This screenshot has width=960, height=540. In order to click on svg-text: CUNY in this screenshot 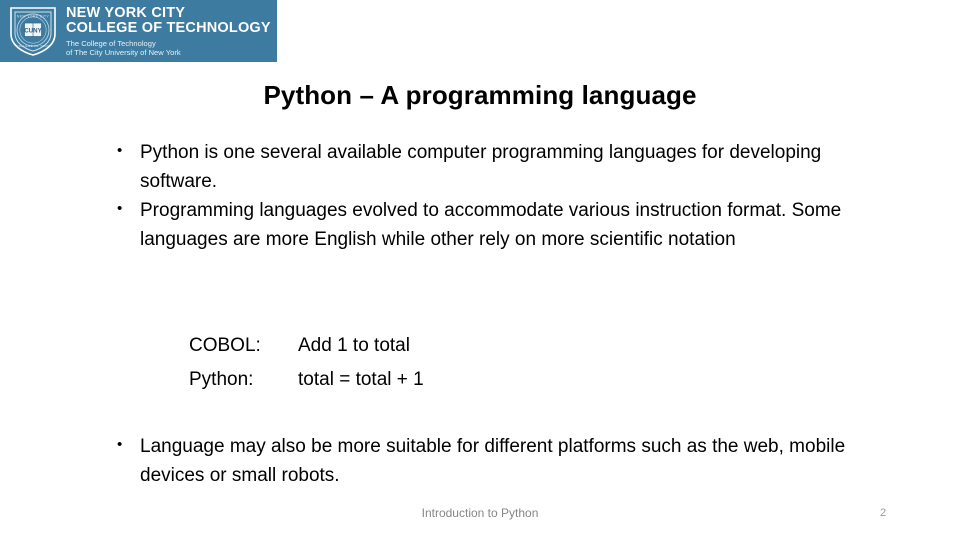, I will do `click(33, 30)`.